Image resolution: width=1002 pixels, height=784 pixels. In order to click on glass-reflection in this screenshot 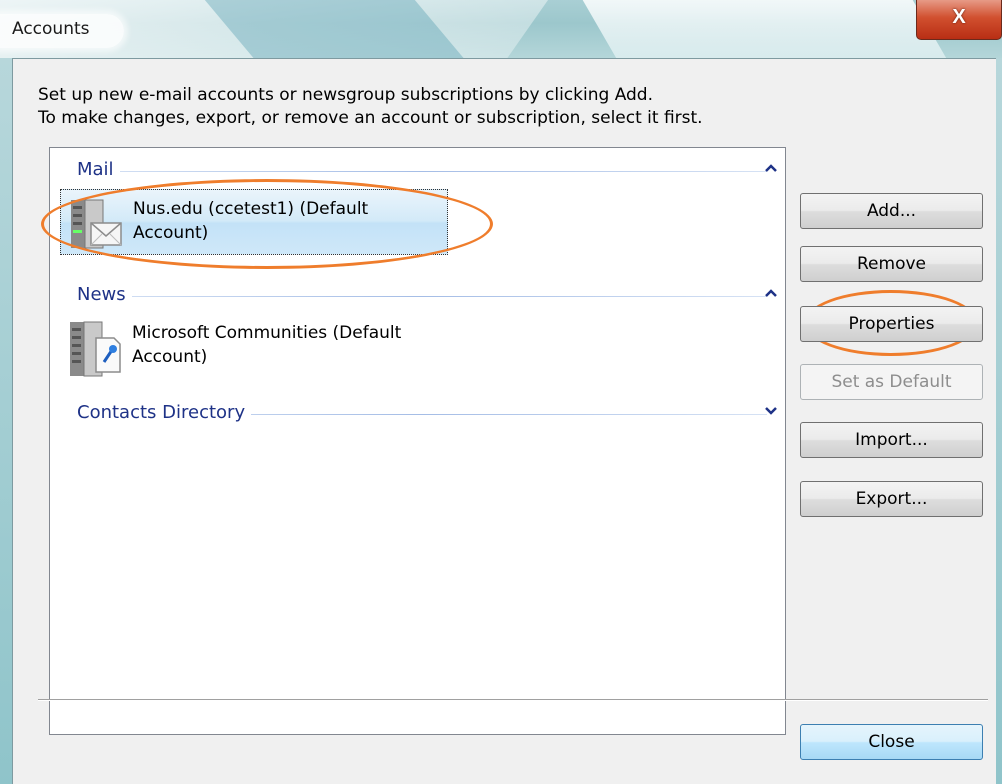, I will do `click(765, 29)`.